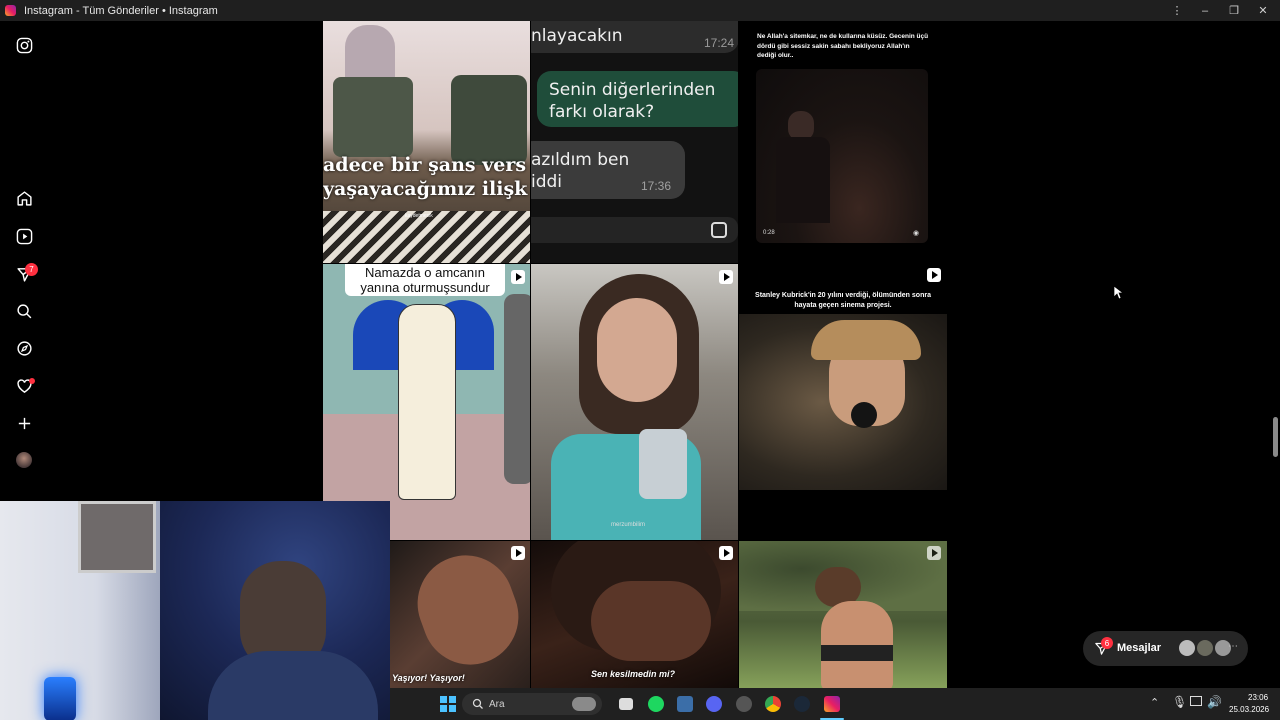 This screenshot has height=720, width=1280. Describe the element at coordinates (532, 704) in the screenshot. I see `taskbar-search: Ara` at that location.